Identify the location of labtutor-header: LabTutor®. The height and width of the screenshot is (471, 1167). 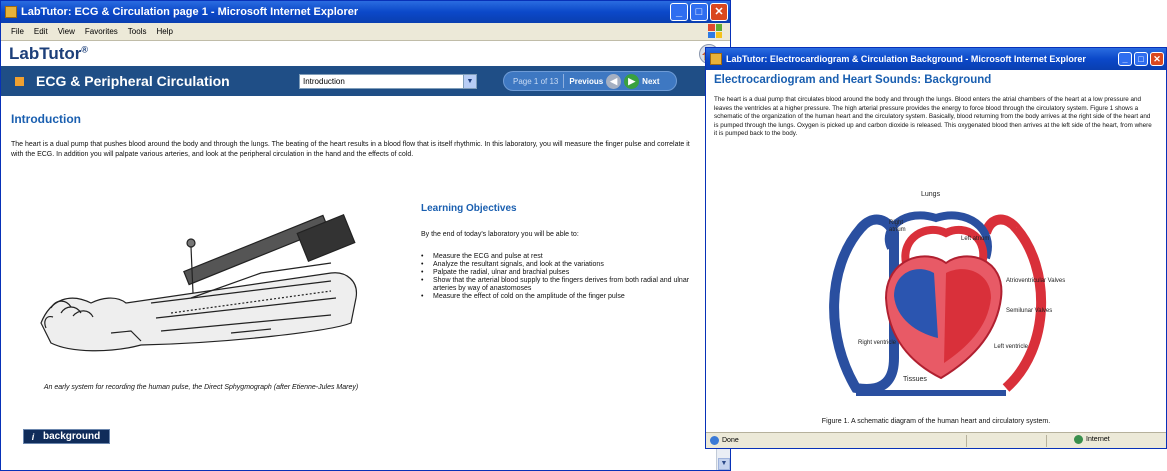
(365, 53).